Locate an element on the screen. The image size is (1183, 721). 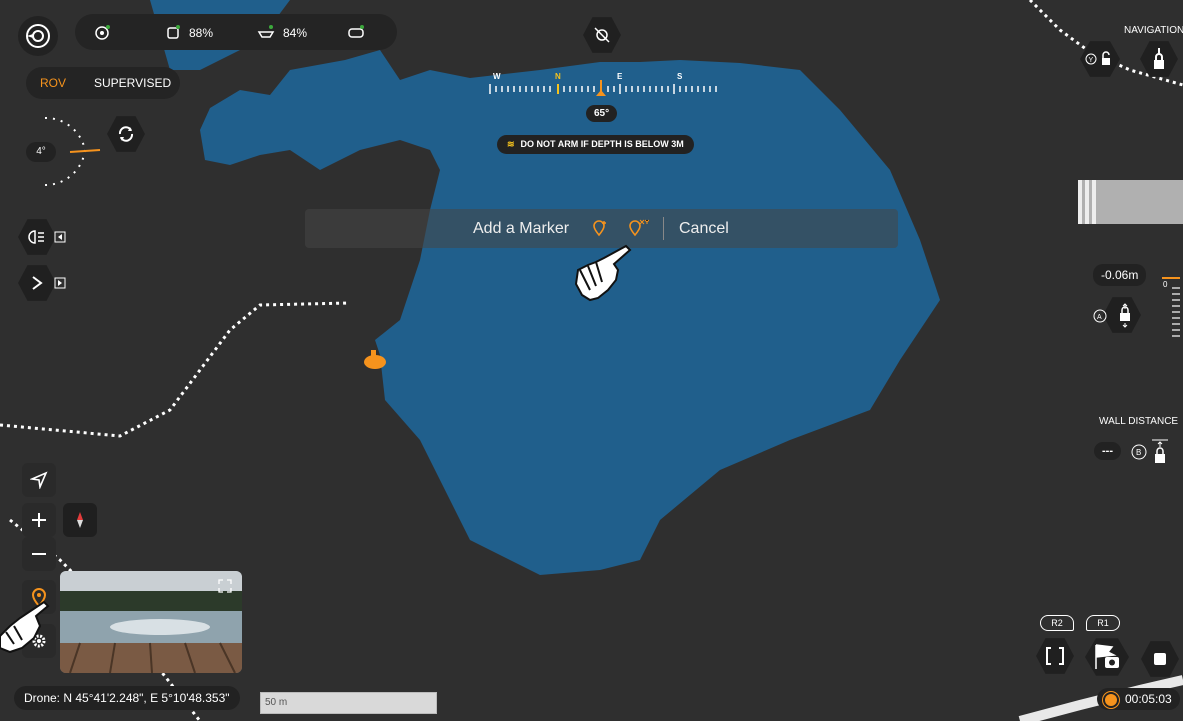
depth-badge: -0.06m is located at coordinates (1120, 275).